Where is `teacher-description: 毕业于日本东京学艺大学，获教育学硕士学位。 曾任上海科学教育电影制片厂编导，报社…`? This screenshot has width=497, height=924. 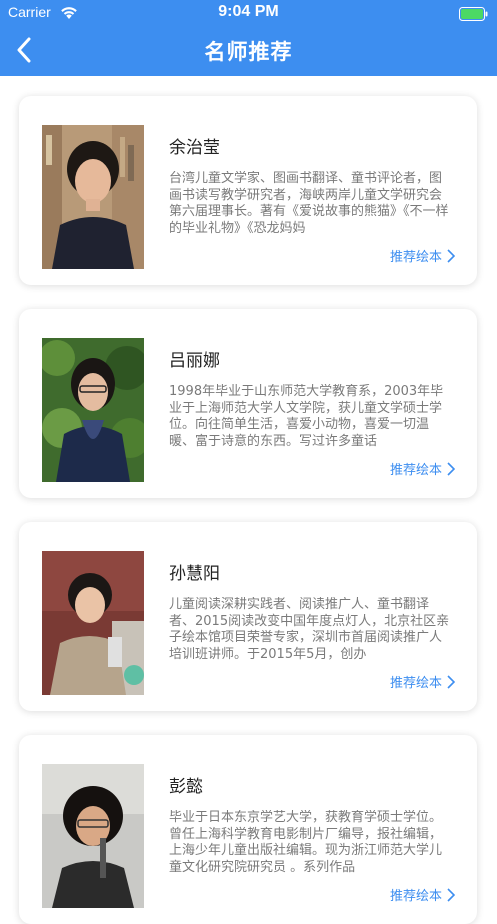
teacher-description: 毕业于日本东京学艺大学，获教育学硕士学位。 曾任上海科学教育电影制片厂编导，报社… is located at coordinates (306, 842).